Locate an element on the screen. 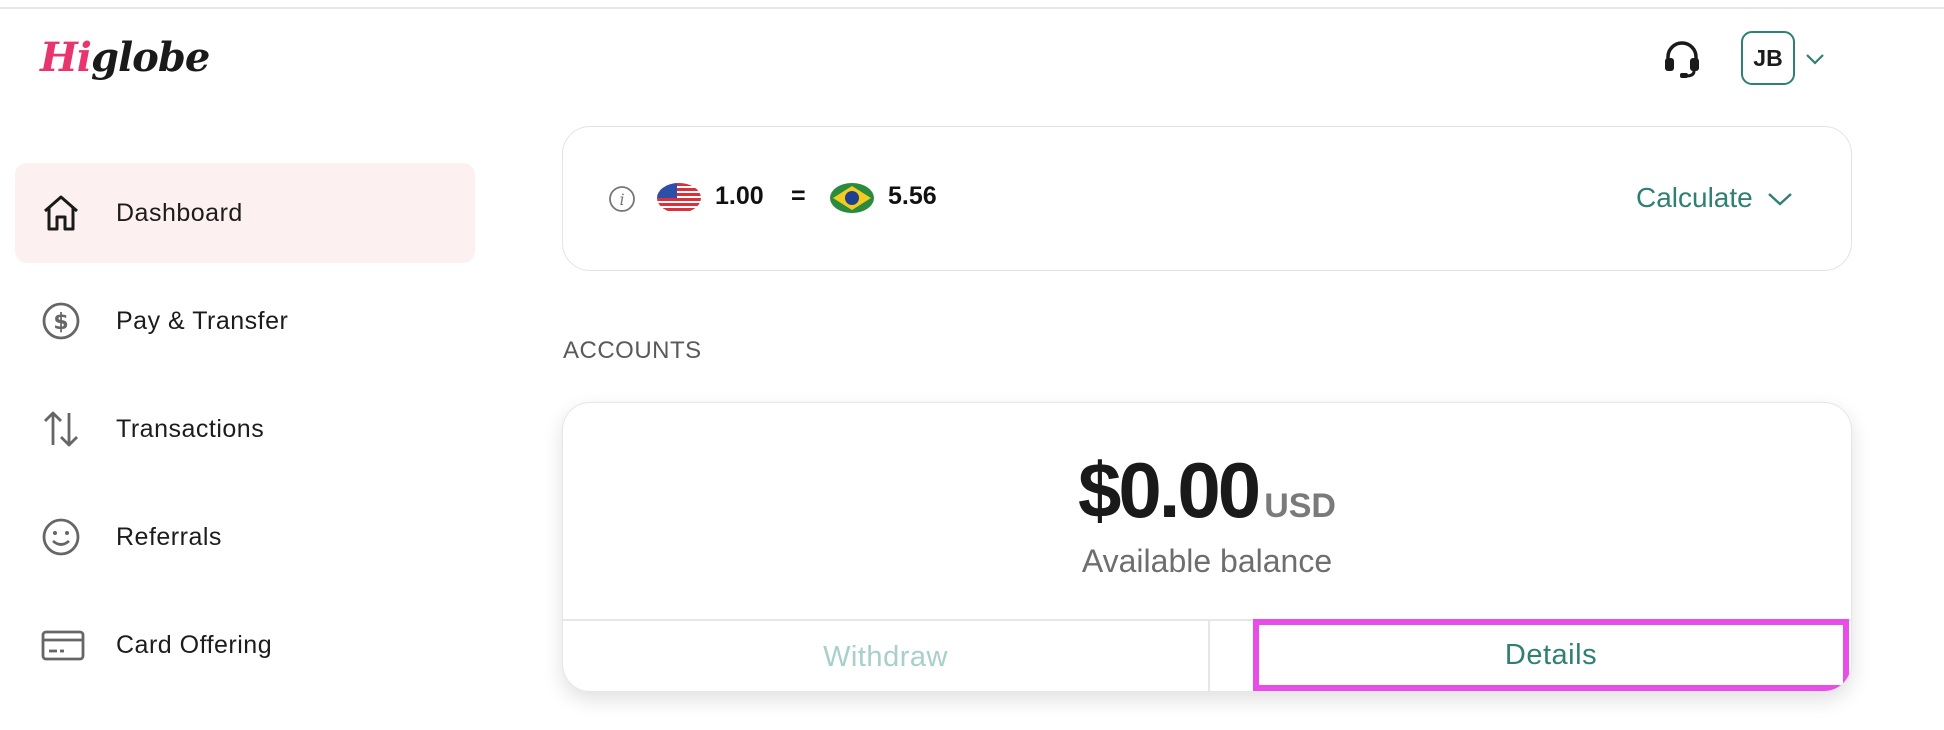 The height and width of the screenshot is (730, 1944). balance-currency: USD is located at coordinates (1300, 506).